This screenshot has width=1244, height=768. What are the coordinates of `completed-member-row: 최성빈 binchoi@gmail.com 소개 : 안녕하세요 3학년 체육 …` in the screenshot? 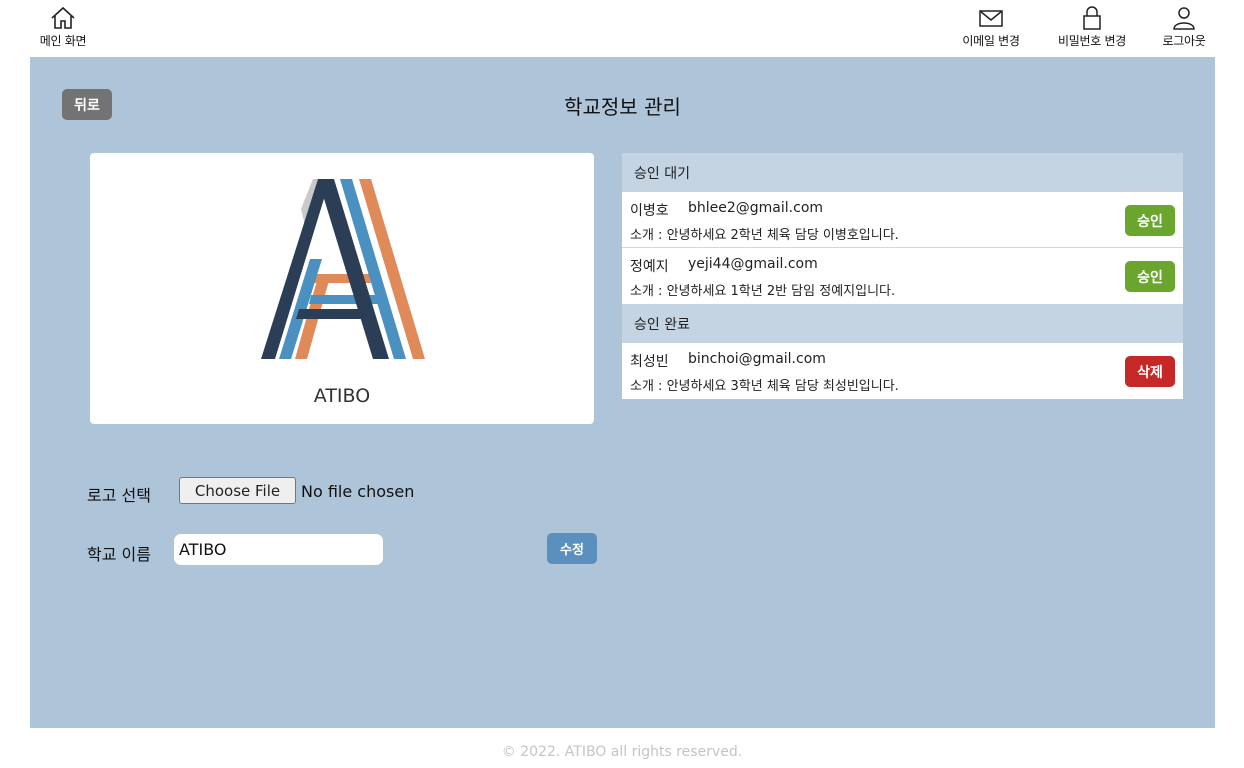 It's located at (902, 371).